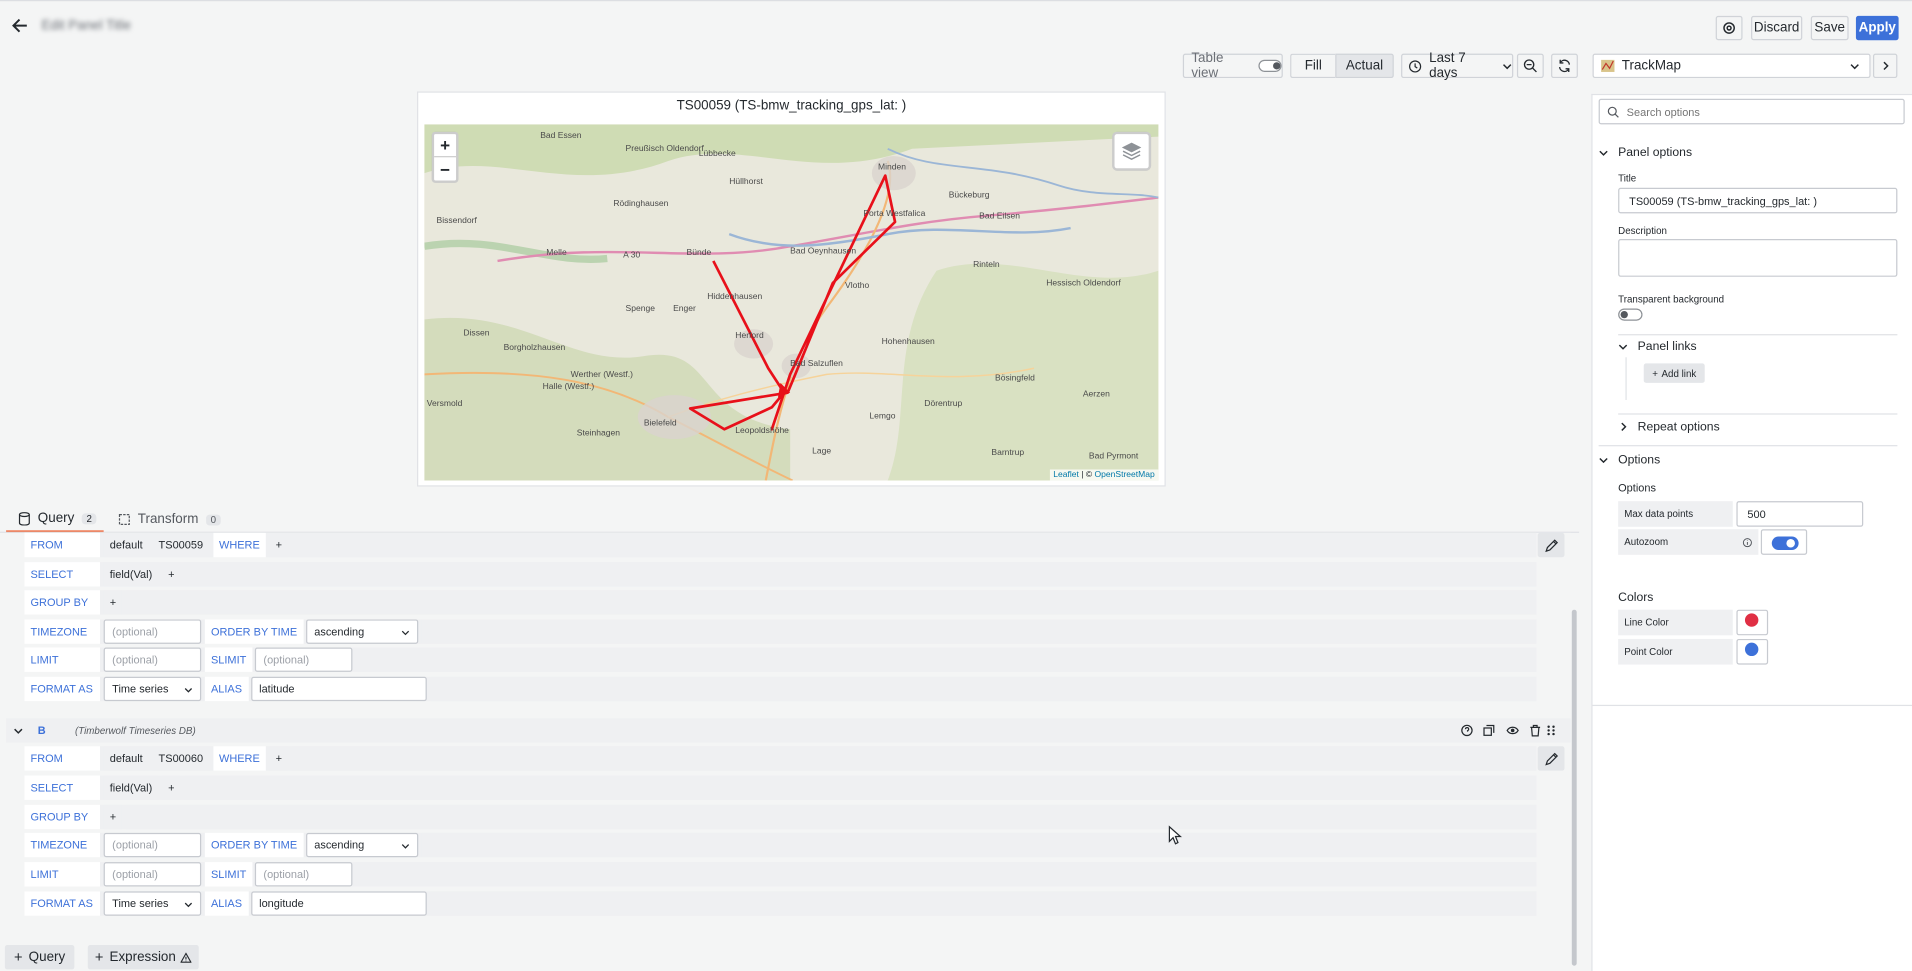 Image resolution: width=1912 pixels, height=971 pixels. I want to click on tab-transform: Transform 0, so click(171, 519).